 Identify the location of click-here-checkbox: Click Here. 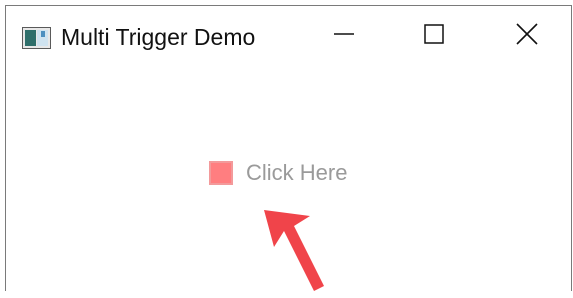
(278, 173).